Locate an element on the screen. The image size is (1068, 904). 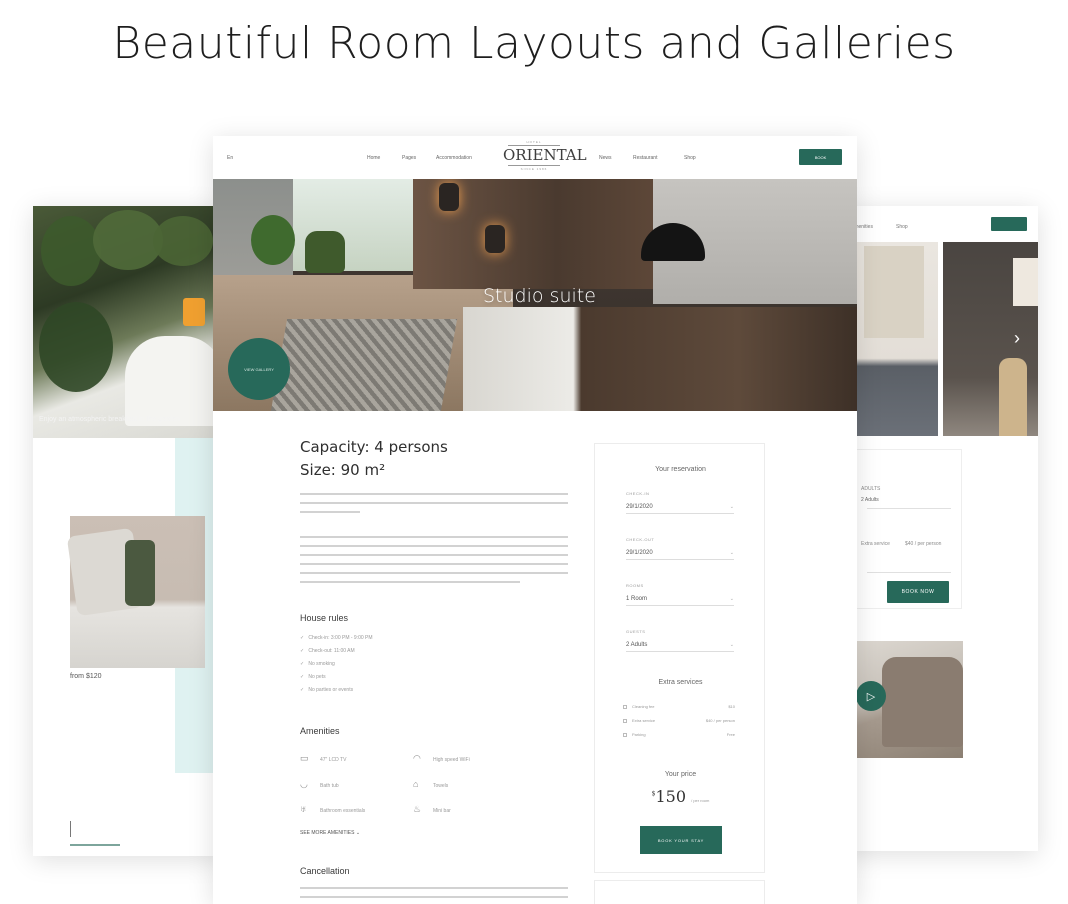
room-price: from $120 is located at coordinates (86, 676).